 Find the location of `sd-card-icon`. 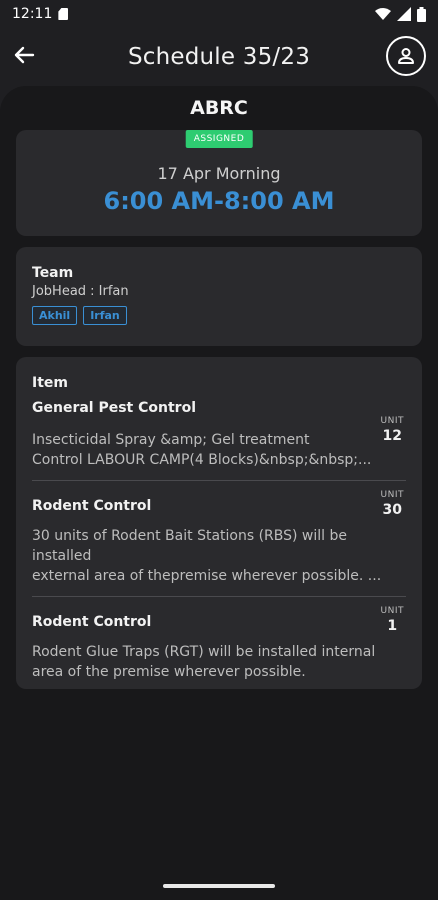

sd-card-icon is located at coordinates (63, 14).